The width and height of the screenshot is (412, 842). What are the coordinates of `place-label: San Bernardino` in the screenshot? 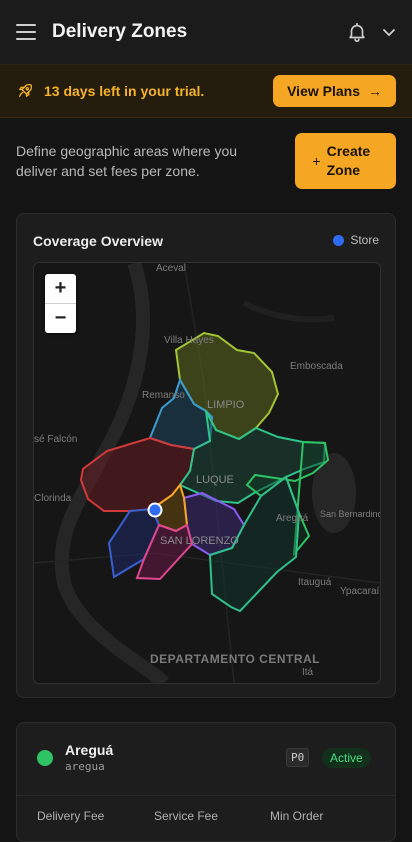 It's located at (350, 514).